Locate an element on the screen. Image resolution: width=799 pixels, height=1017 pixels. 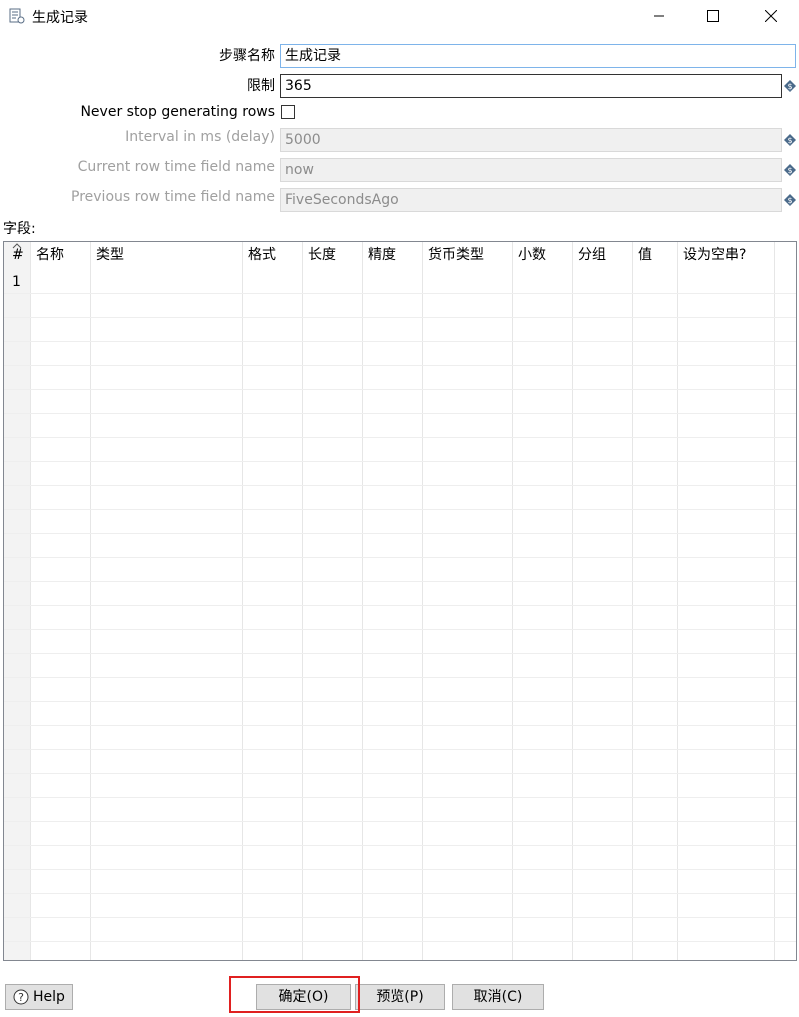
interval-input: 5000 is located at coordinates (531, 140).